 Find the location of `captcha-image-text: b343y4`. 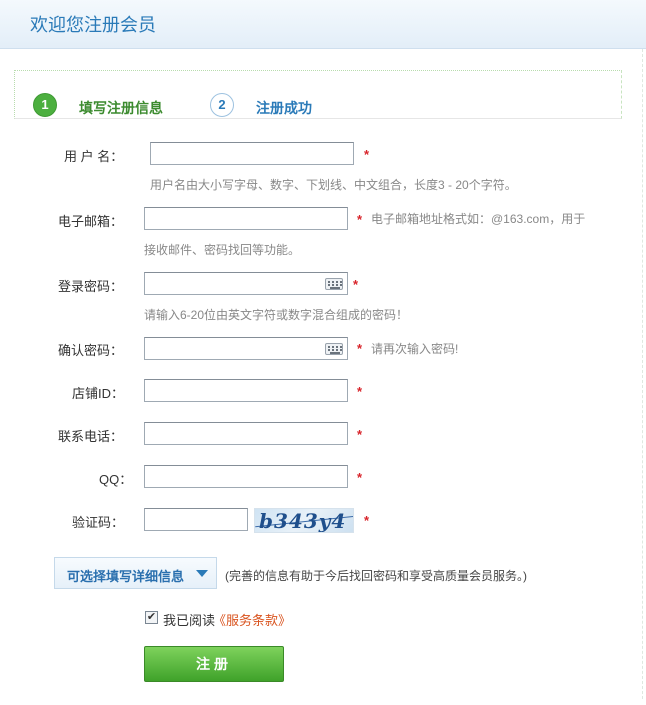

captcha-image-text: b343y4 is located at coordinates (303, 521).